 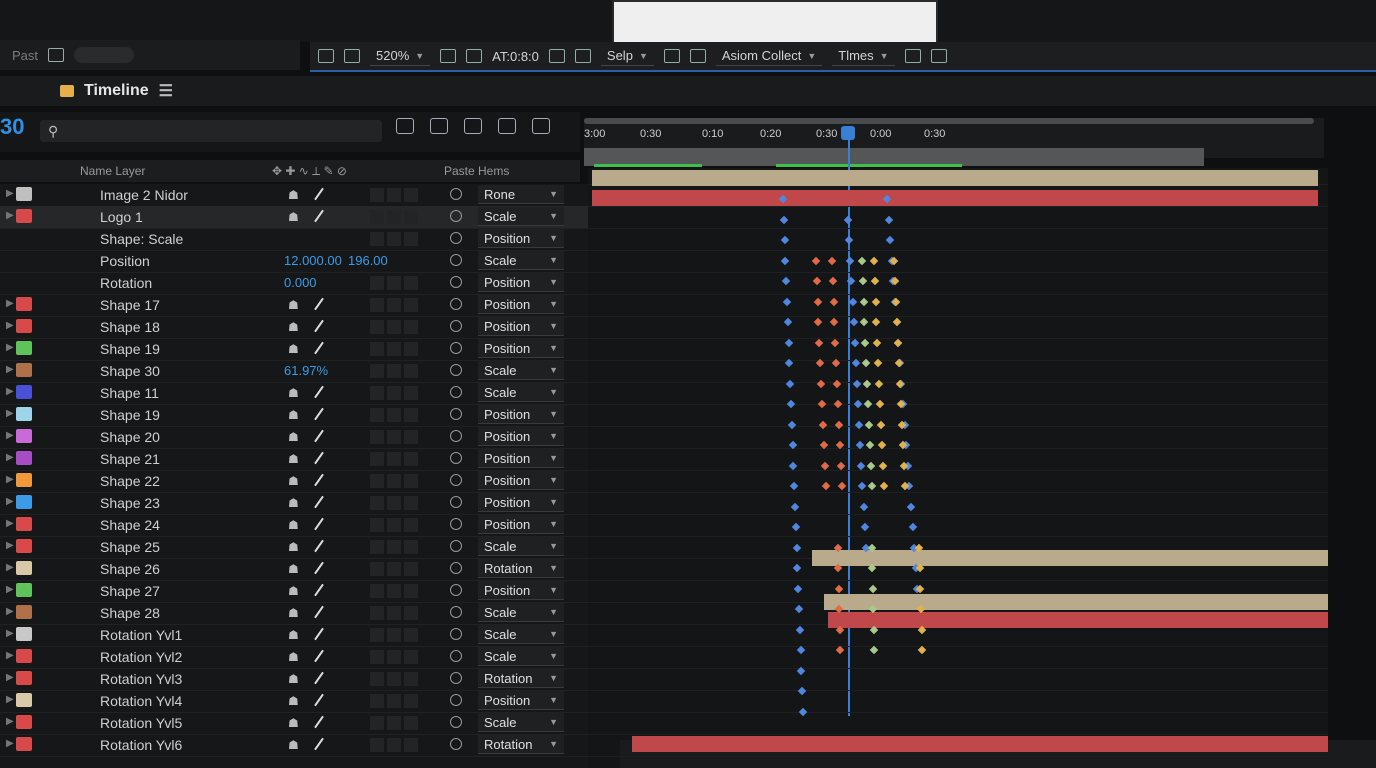 I want to click on zoom-navigator, so click(x=949, y=121).